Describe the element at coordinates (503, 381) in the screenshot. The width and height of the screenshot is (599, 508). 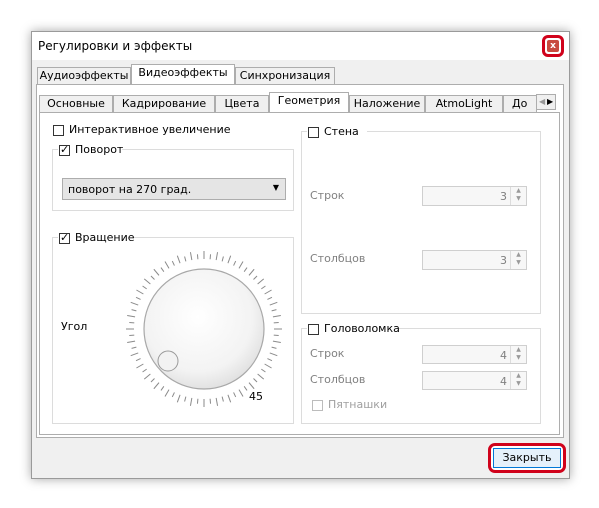
I see `puzzle-cols-value: 4` at that location.